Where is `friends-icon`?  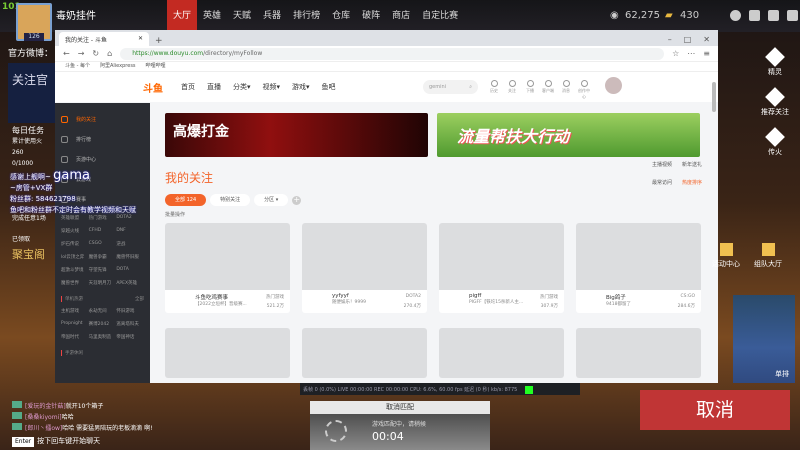
friends-icon is located at coordinates (773, 15).